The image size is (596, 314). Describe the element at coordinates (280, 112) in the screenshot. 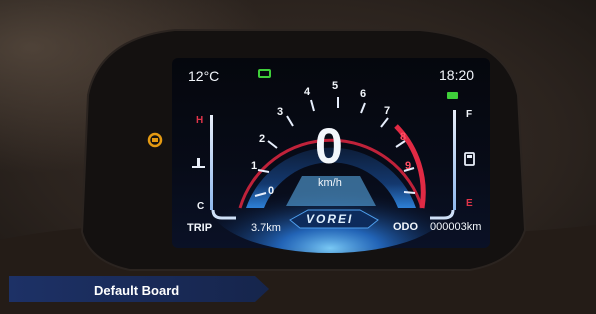

I see `tach-label-3: 3` at that location.